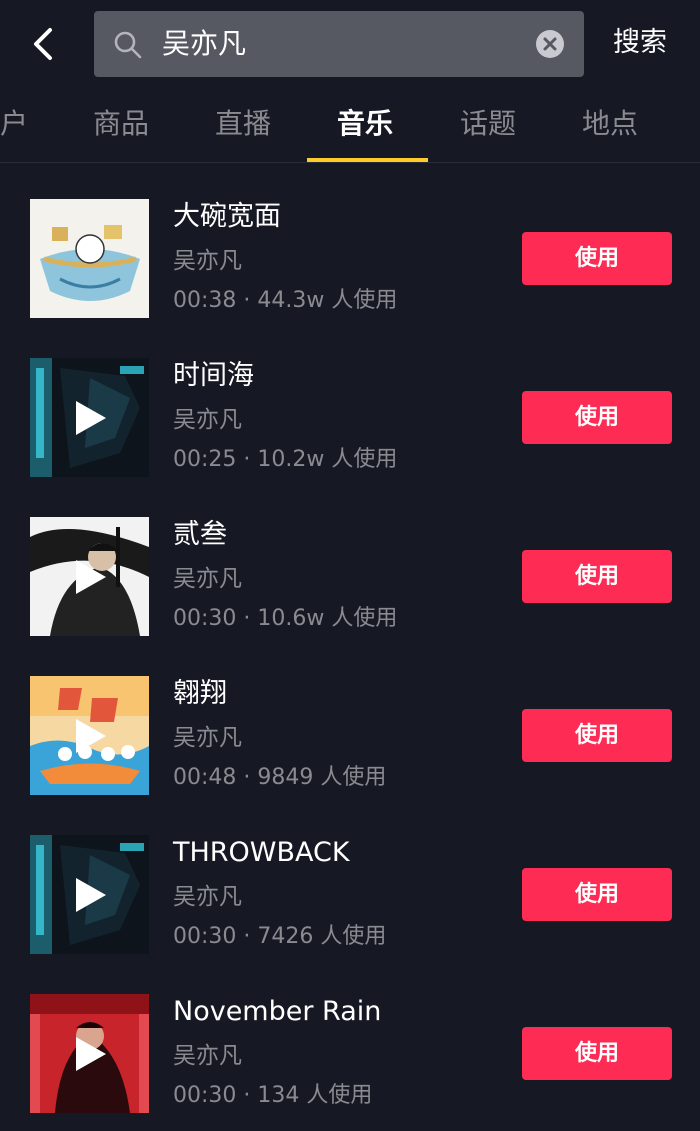 The image size is (700, 1131). Describe the element at coordinates (488, 124) in the screenshot. I see `tab-topics: 话题` at that location.